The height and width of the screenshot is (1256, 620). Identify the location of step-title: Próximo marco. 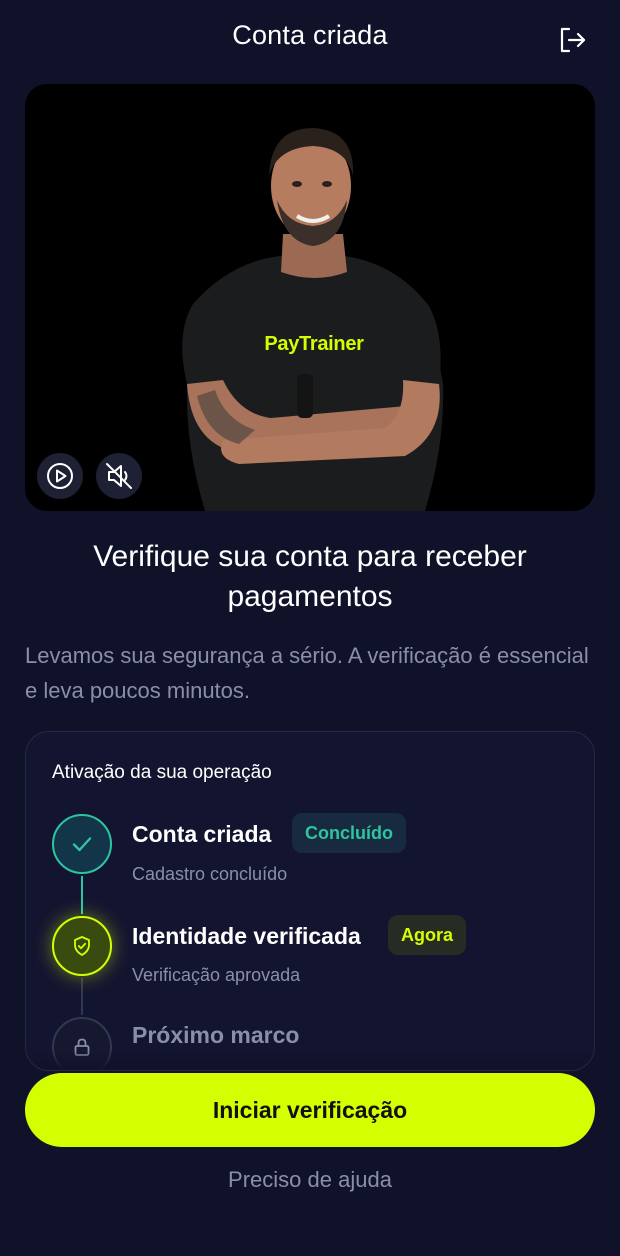
(216, 1035).